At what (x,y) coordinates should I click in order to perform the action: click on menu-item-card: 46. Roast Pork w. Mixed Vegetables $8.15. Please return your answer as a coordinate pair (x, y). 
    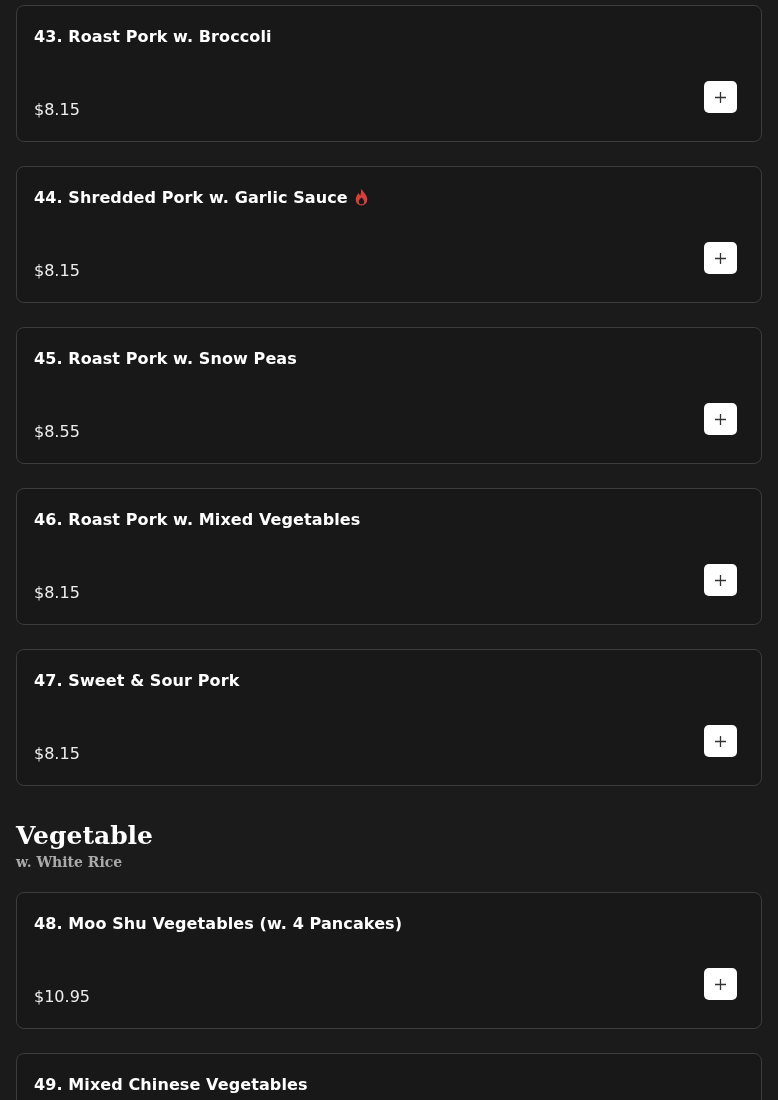
    Looking at the image, I should click on (389, 556).